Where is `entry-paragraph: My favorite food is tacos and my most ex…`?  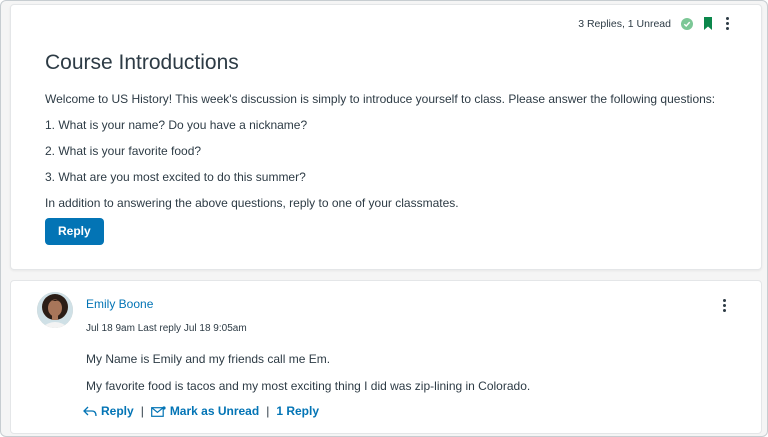
entry-paragraph: My favorite food is tacos and my most ex… is located at coordinates (308, 386).